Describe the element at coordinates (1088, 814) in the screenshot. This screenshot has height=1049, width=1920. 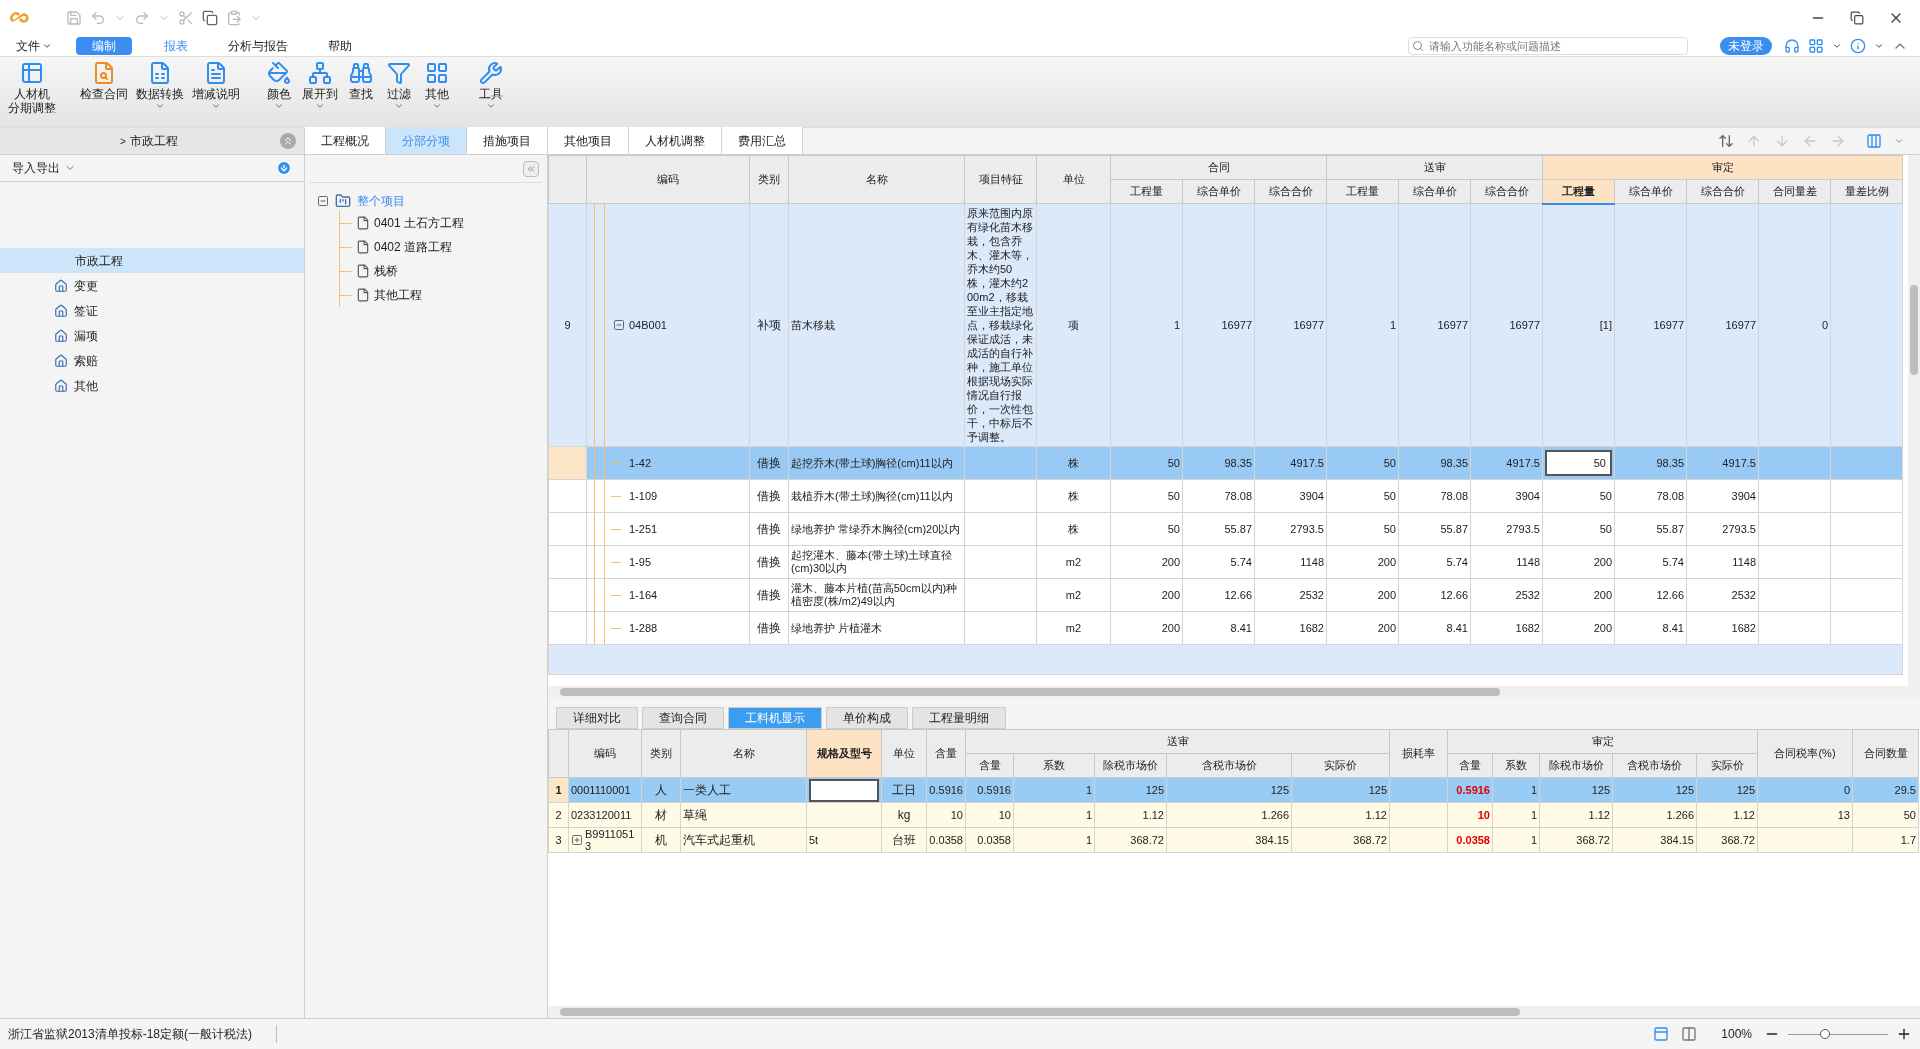
I see `table-cell: 1` at that location.